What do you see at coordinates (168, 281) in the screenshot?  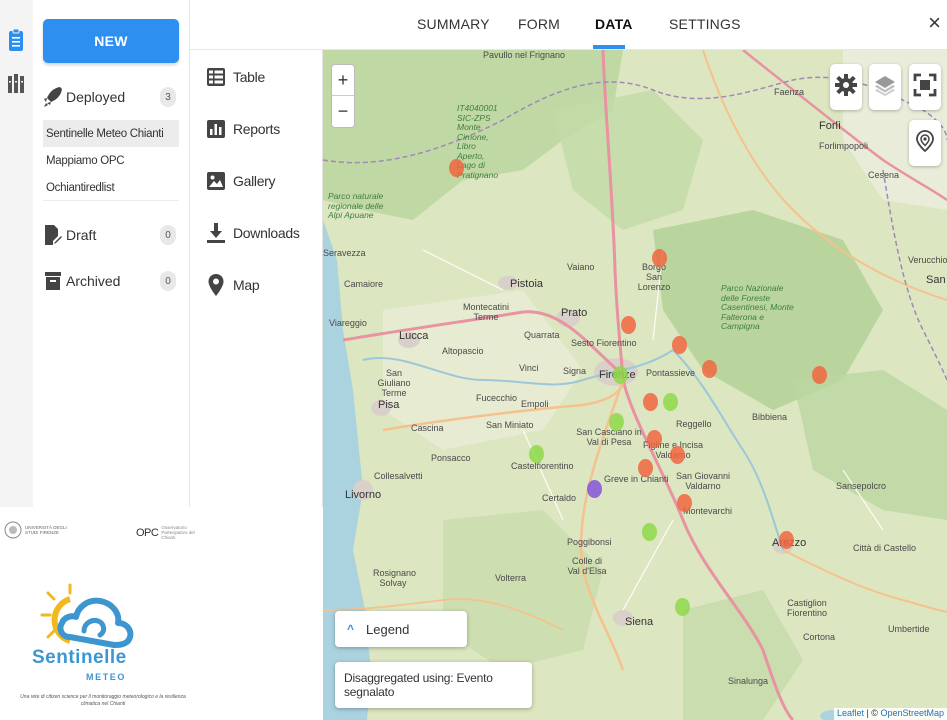 I see `archived-count: 0` at bounding box center [168, 281].